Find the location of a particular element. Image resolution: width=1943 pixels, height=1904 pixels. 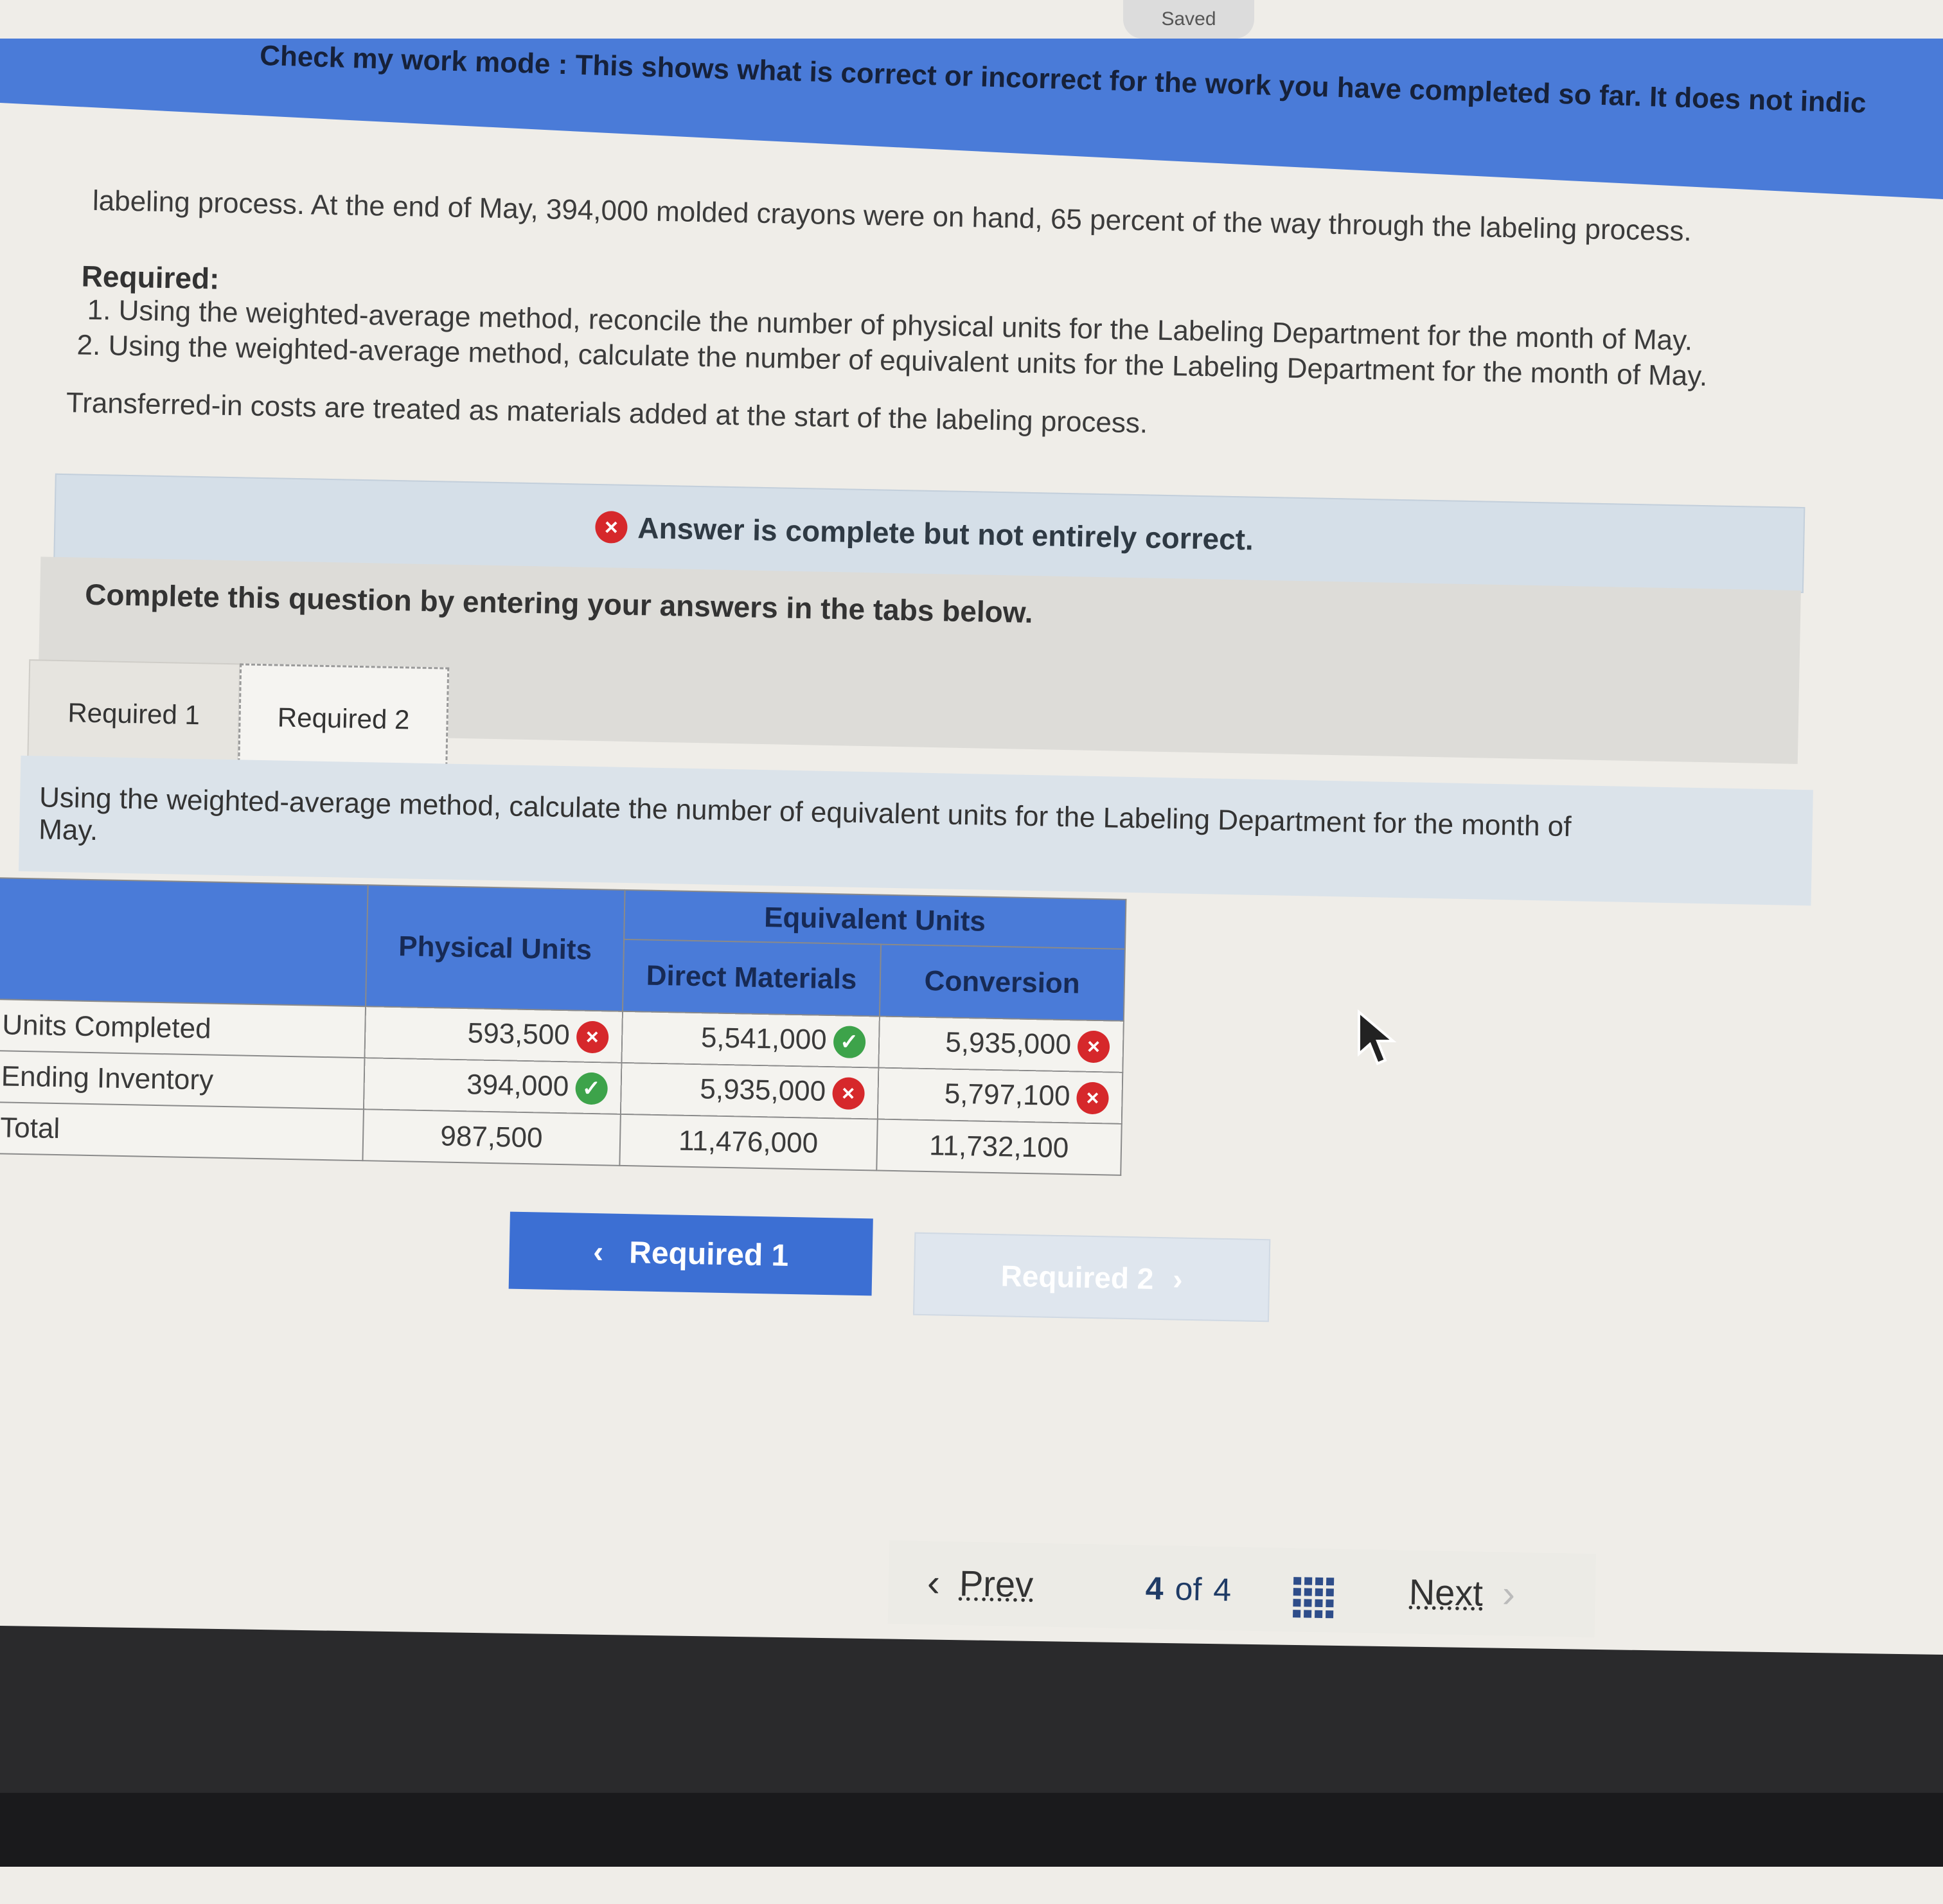

direct-materials-total: 11,476,000 is located at coordinates (748, 1142).